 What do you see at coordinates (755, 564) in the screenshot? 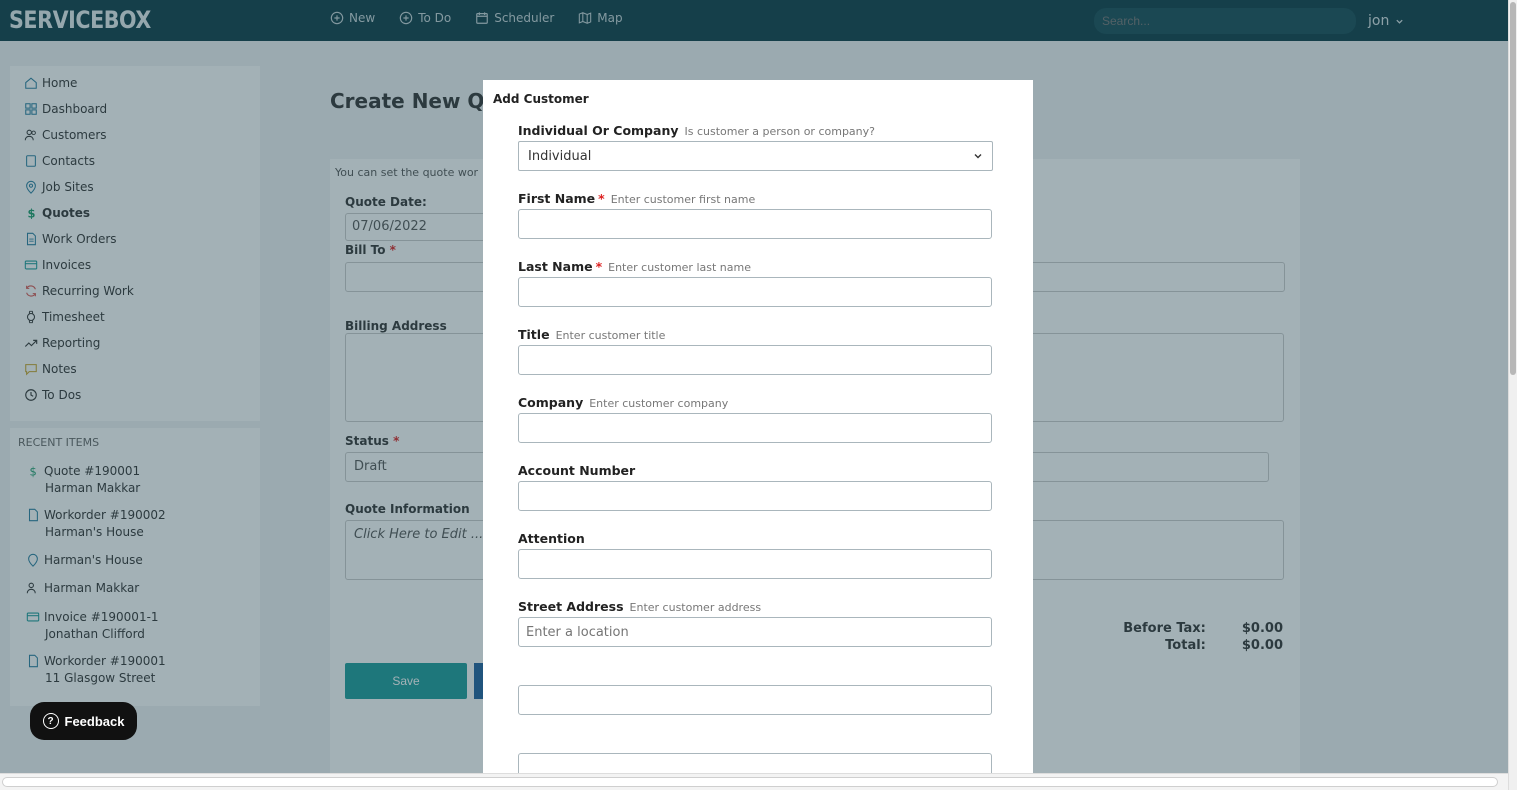
I see `attention-input` at bounding box center [755, 564].